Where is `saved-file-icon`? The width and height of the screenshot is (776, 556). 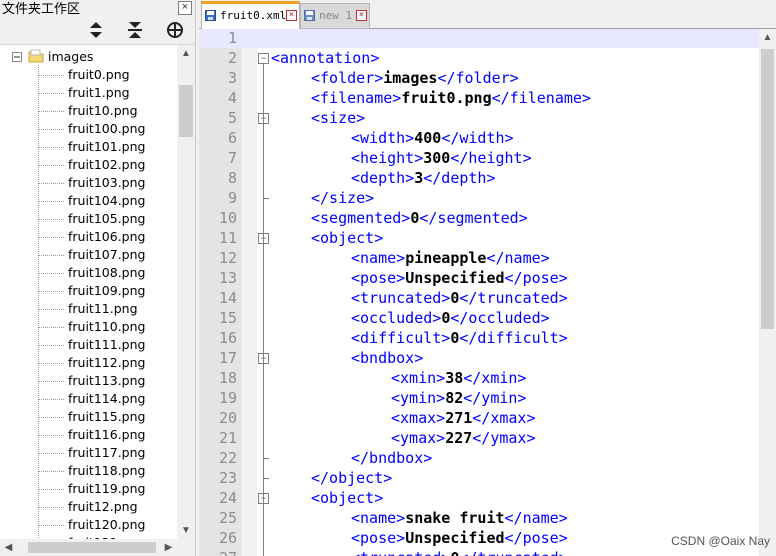 saved-file-icon is located at coordinates (309, 15).